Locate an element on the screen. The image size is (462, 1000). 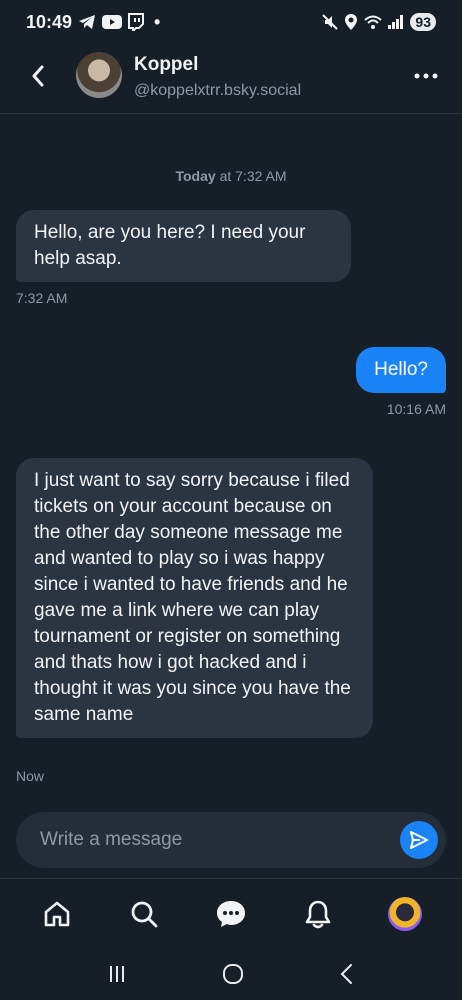
message-timestamp: 10:16 AM is located at coordinates (416, 409).